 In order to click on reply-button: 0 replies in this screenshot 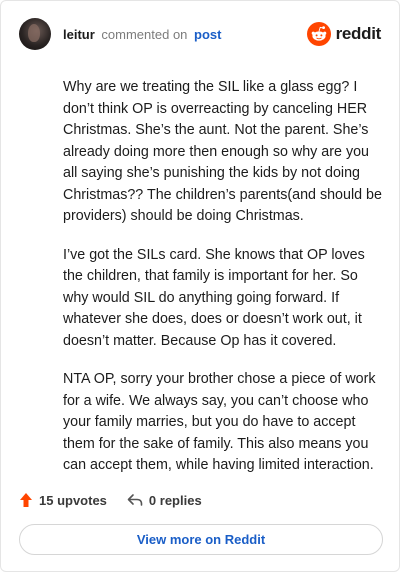, I will do `click(164, 500)`.